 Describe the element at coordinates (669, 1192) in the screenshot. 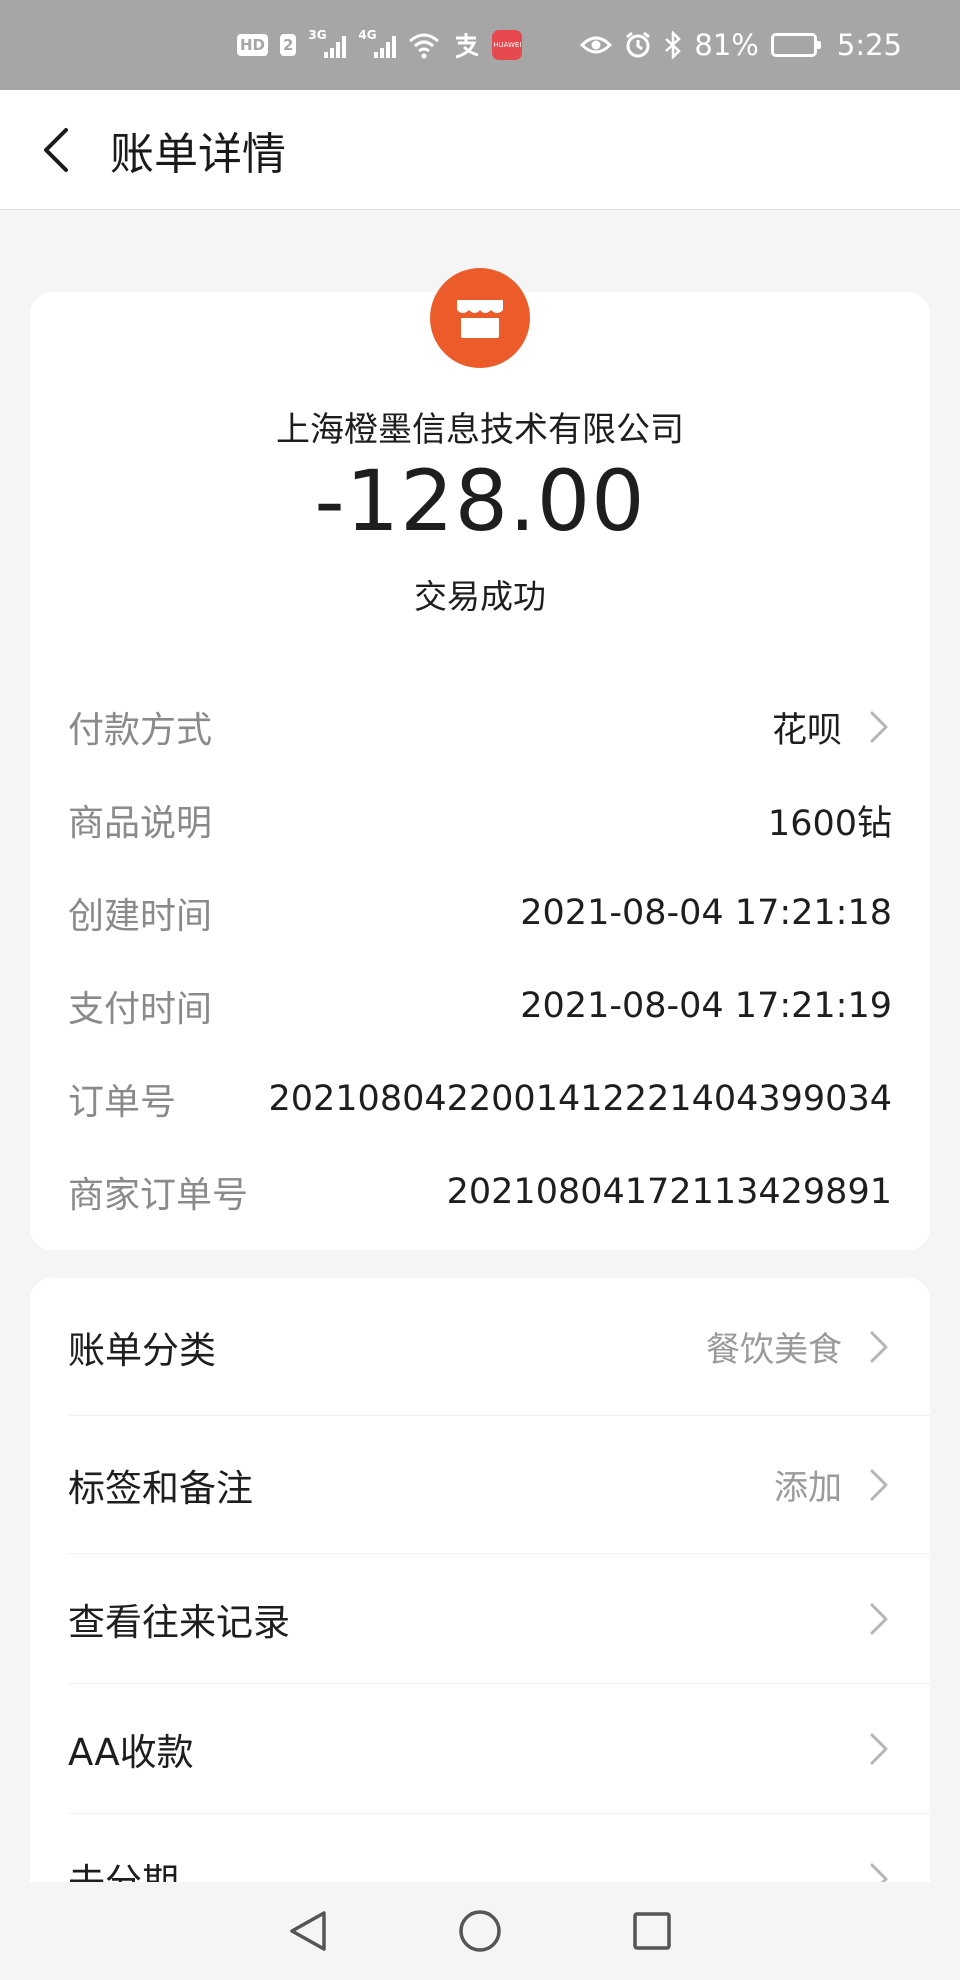

I see `detail-value: 20210804172113429891` at that location.